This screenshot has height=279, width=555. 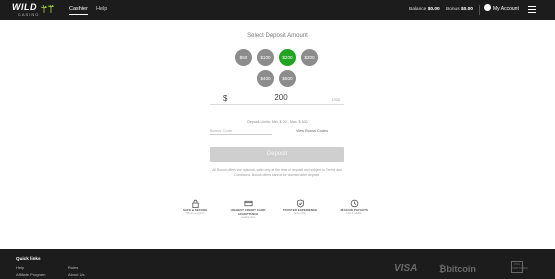 I want to click on amount-input, so click(x=281, y=97).